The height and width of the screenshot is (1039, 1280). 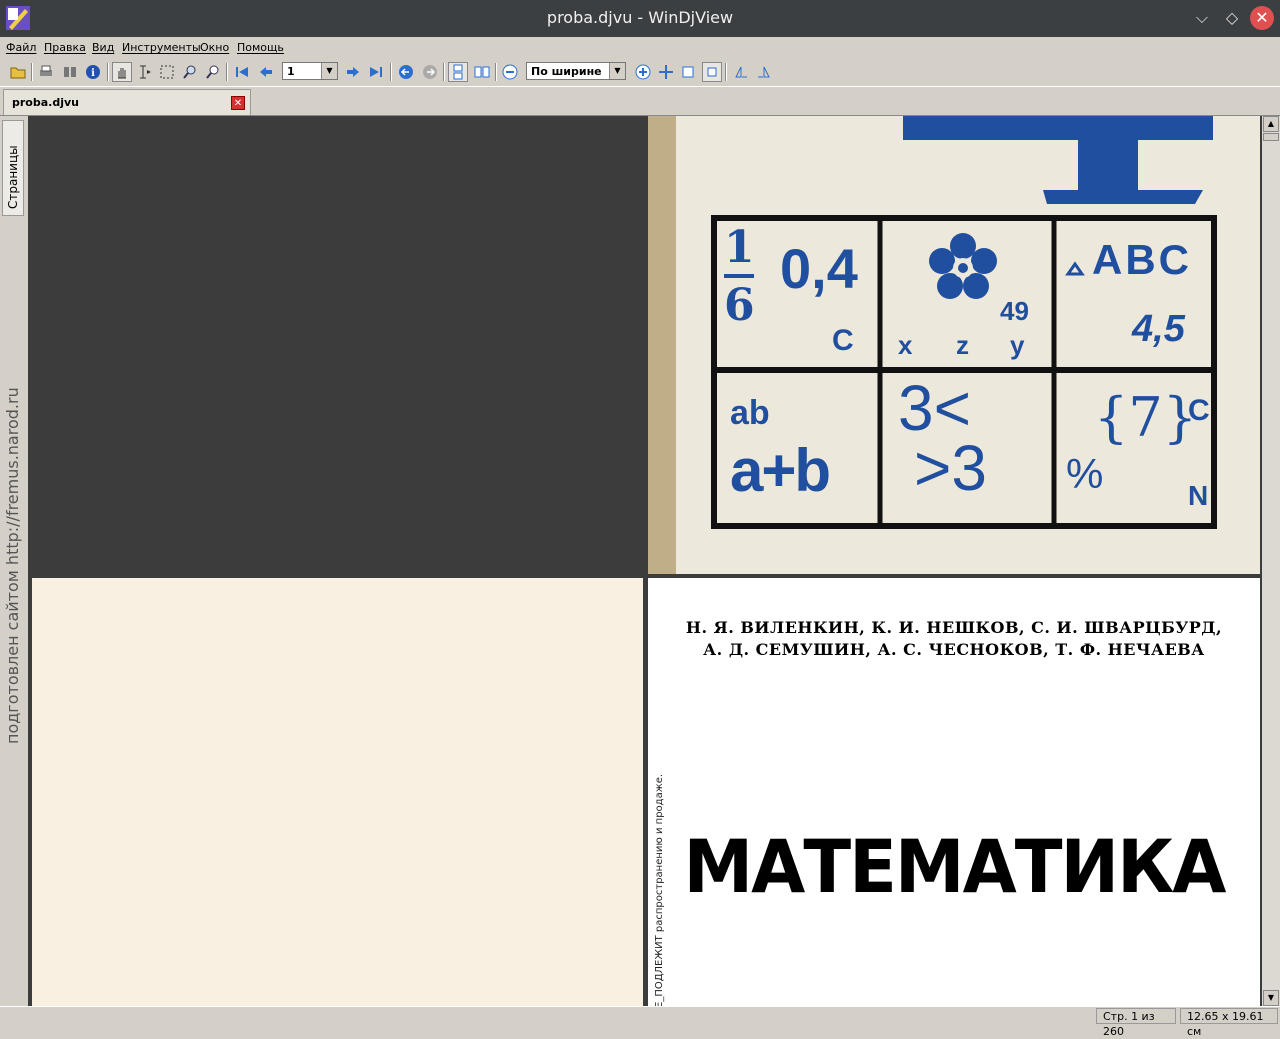 What do you see at coordinates (739, 305) in the screenshot?
I see `fraction-denominator: 6` at bounding box center [739, 305].